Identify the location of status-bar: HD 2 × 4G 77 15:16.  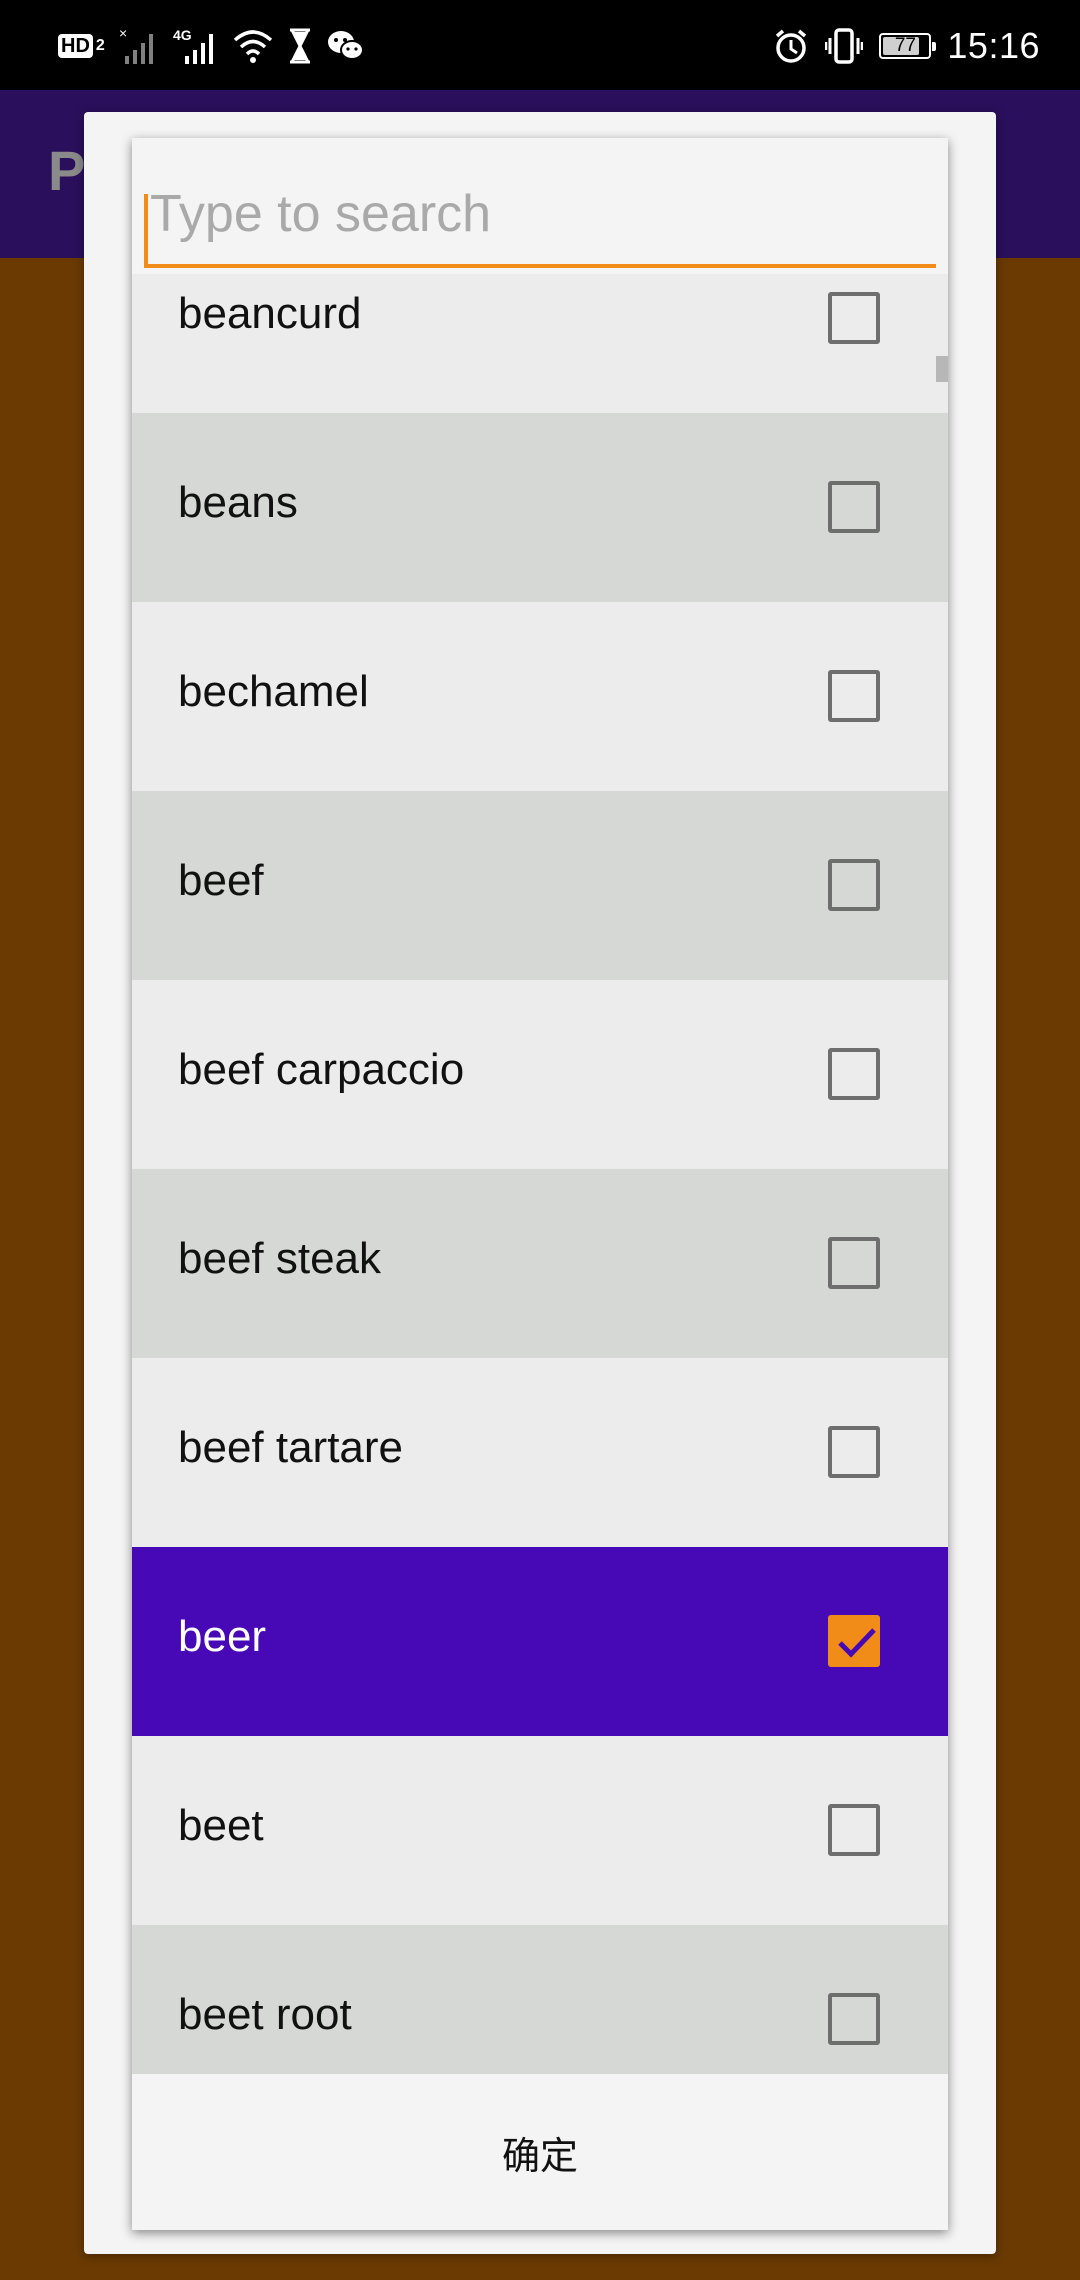
(540, 45).